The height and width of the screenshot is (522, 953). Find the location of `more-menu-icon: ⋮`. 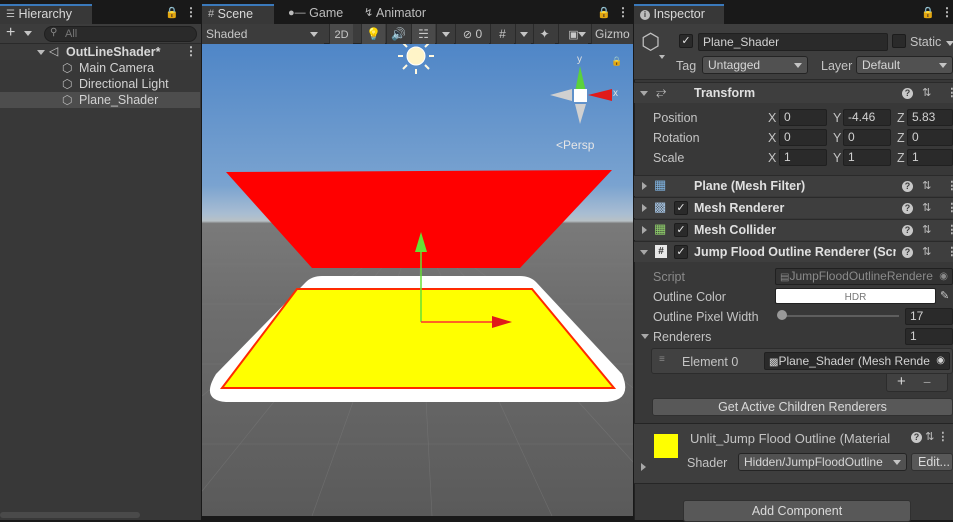

more-menu-icon: ⋮ is located at coordinates (191, 12).